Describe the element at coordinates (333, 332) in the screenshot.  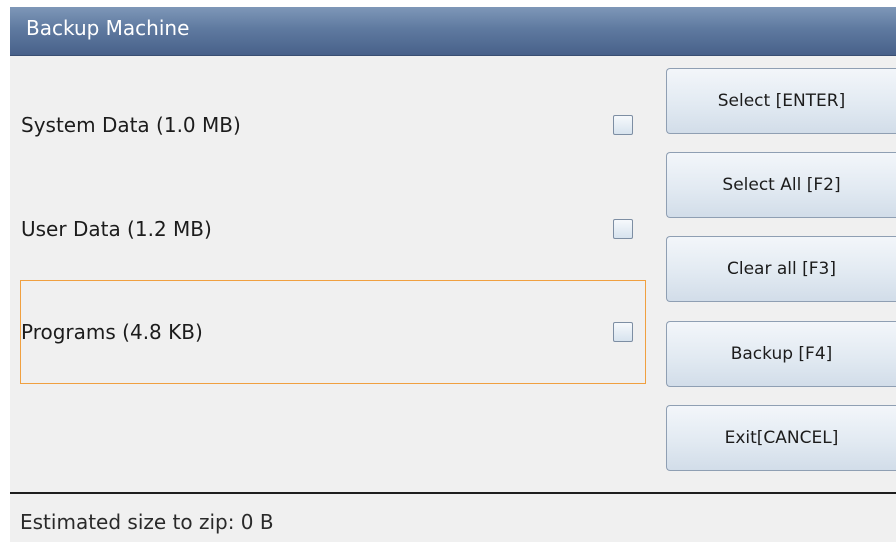
I see `item-programs: Programs (4.8 KB)` at that location.